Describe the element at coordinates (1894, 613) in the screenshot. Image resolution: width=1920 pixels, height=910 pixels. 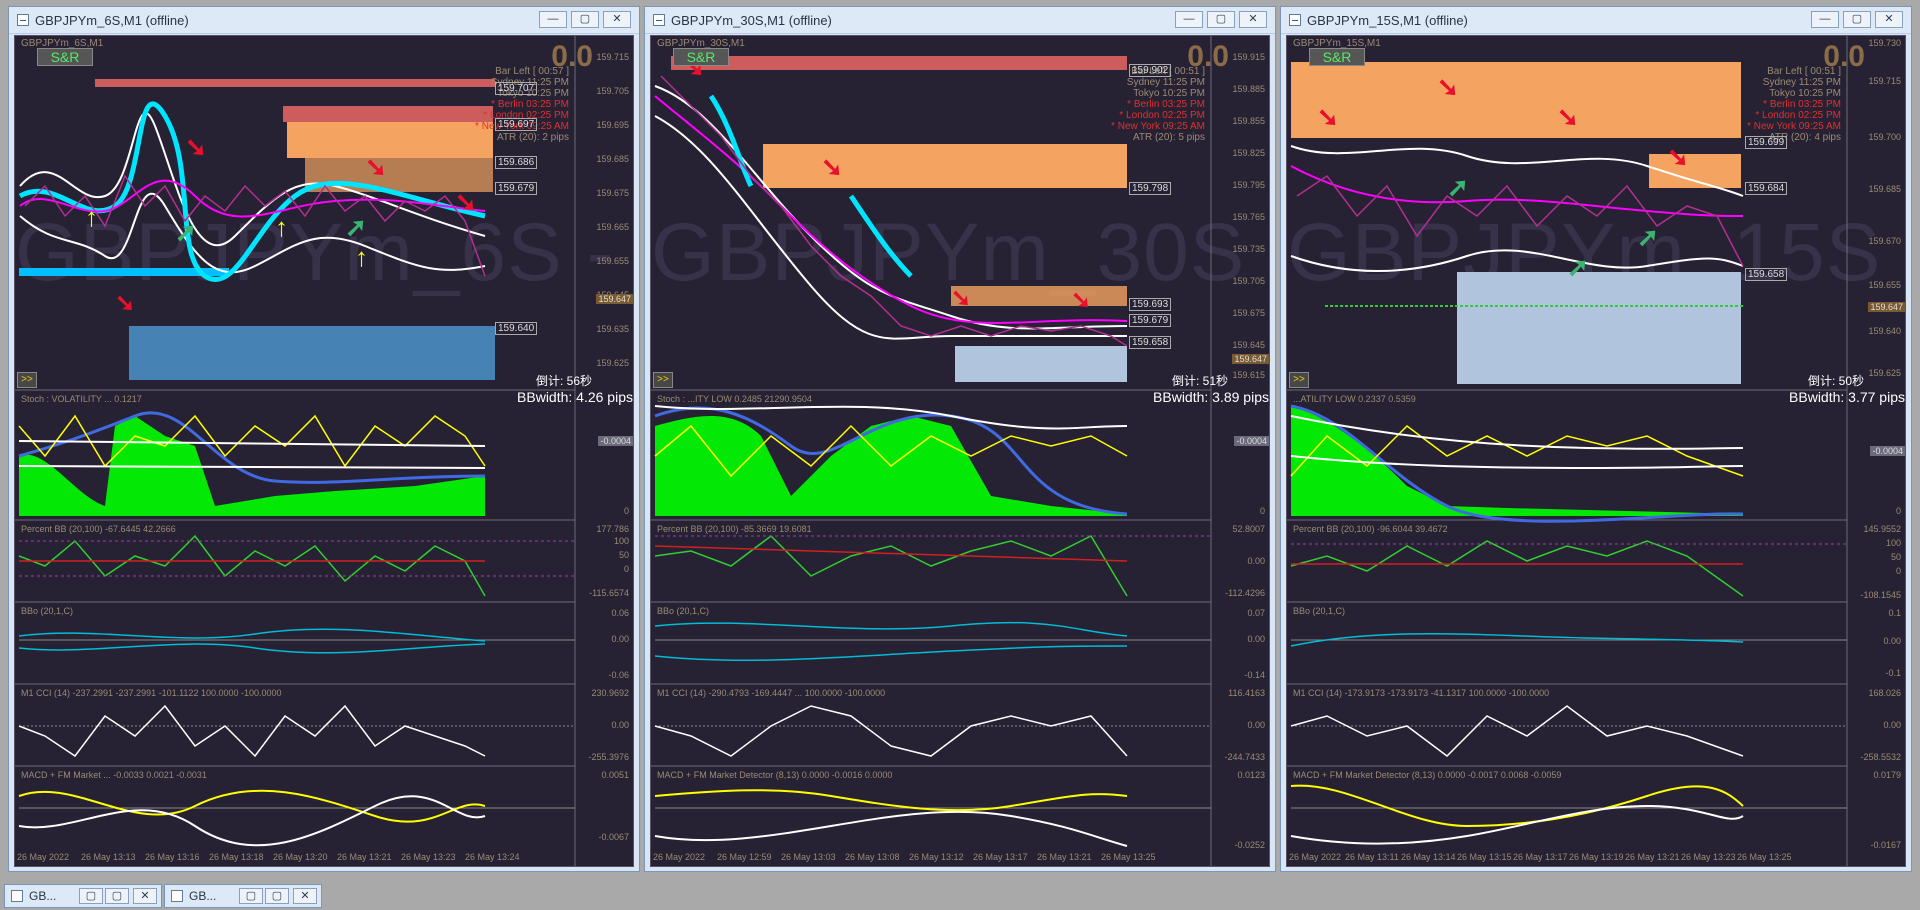
I see `indicator-axis: 0.1` at that location.